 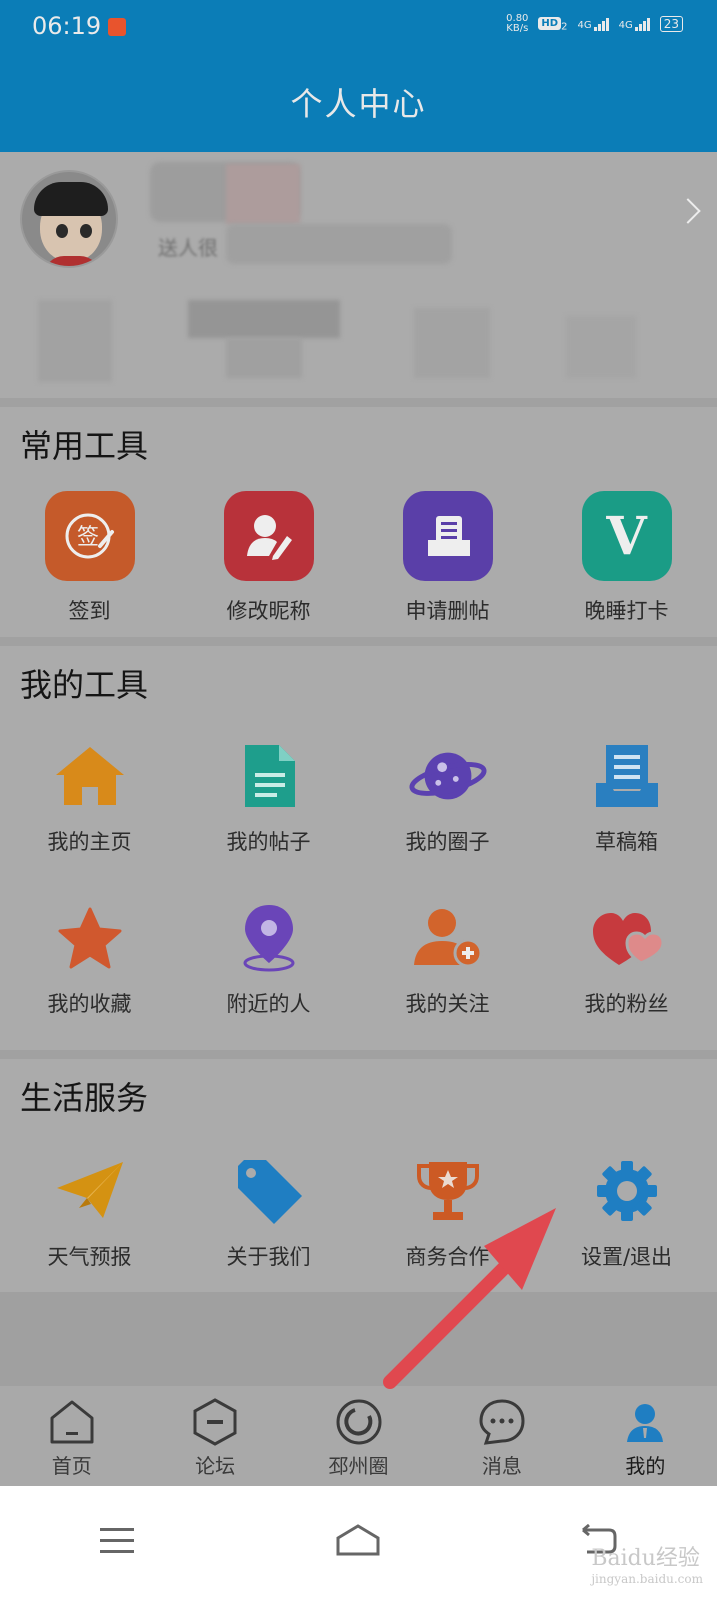 What do you see at coordinates (90, 1191) in the screenshot?
I see `paper-plane-icon` at bounding box center [90, 1191].